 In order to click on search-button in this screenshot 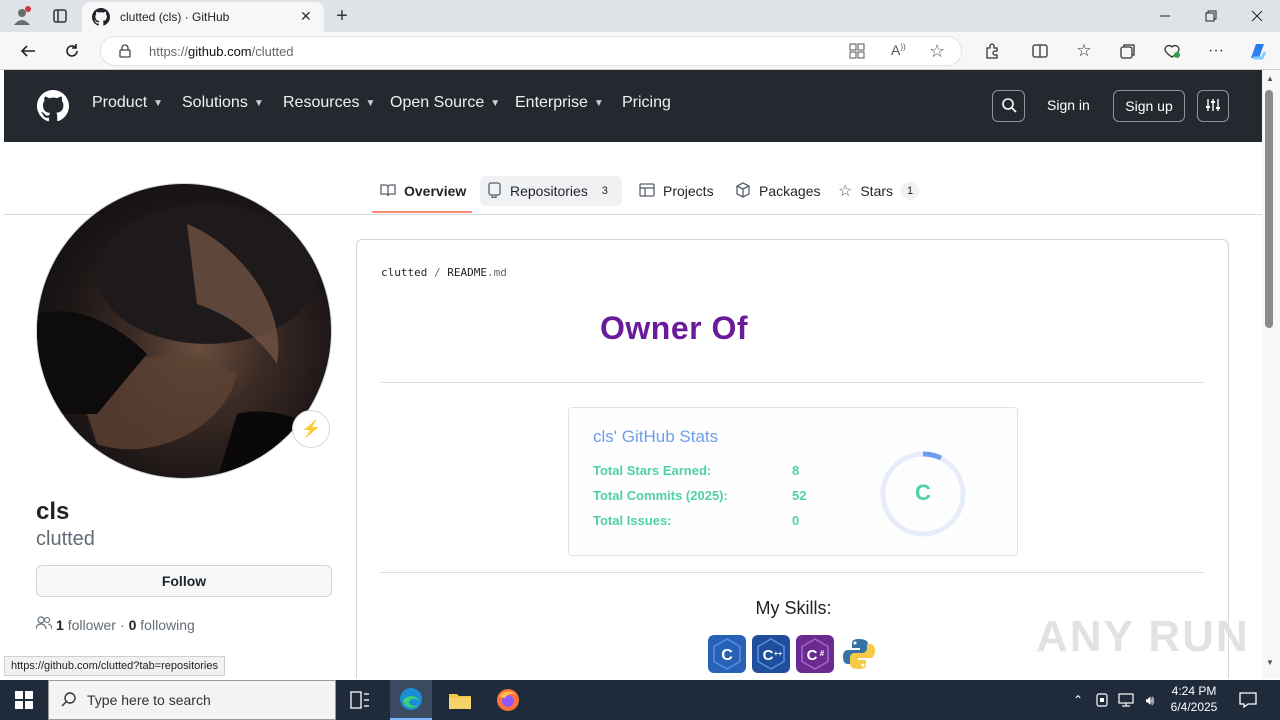, I will do `click(1008, 106)`.